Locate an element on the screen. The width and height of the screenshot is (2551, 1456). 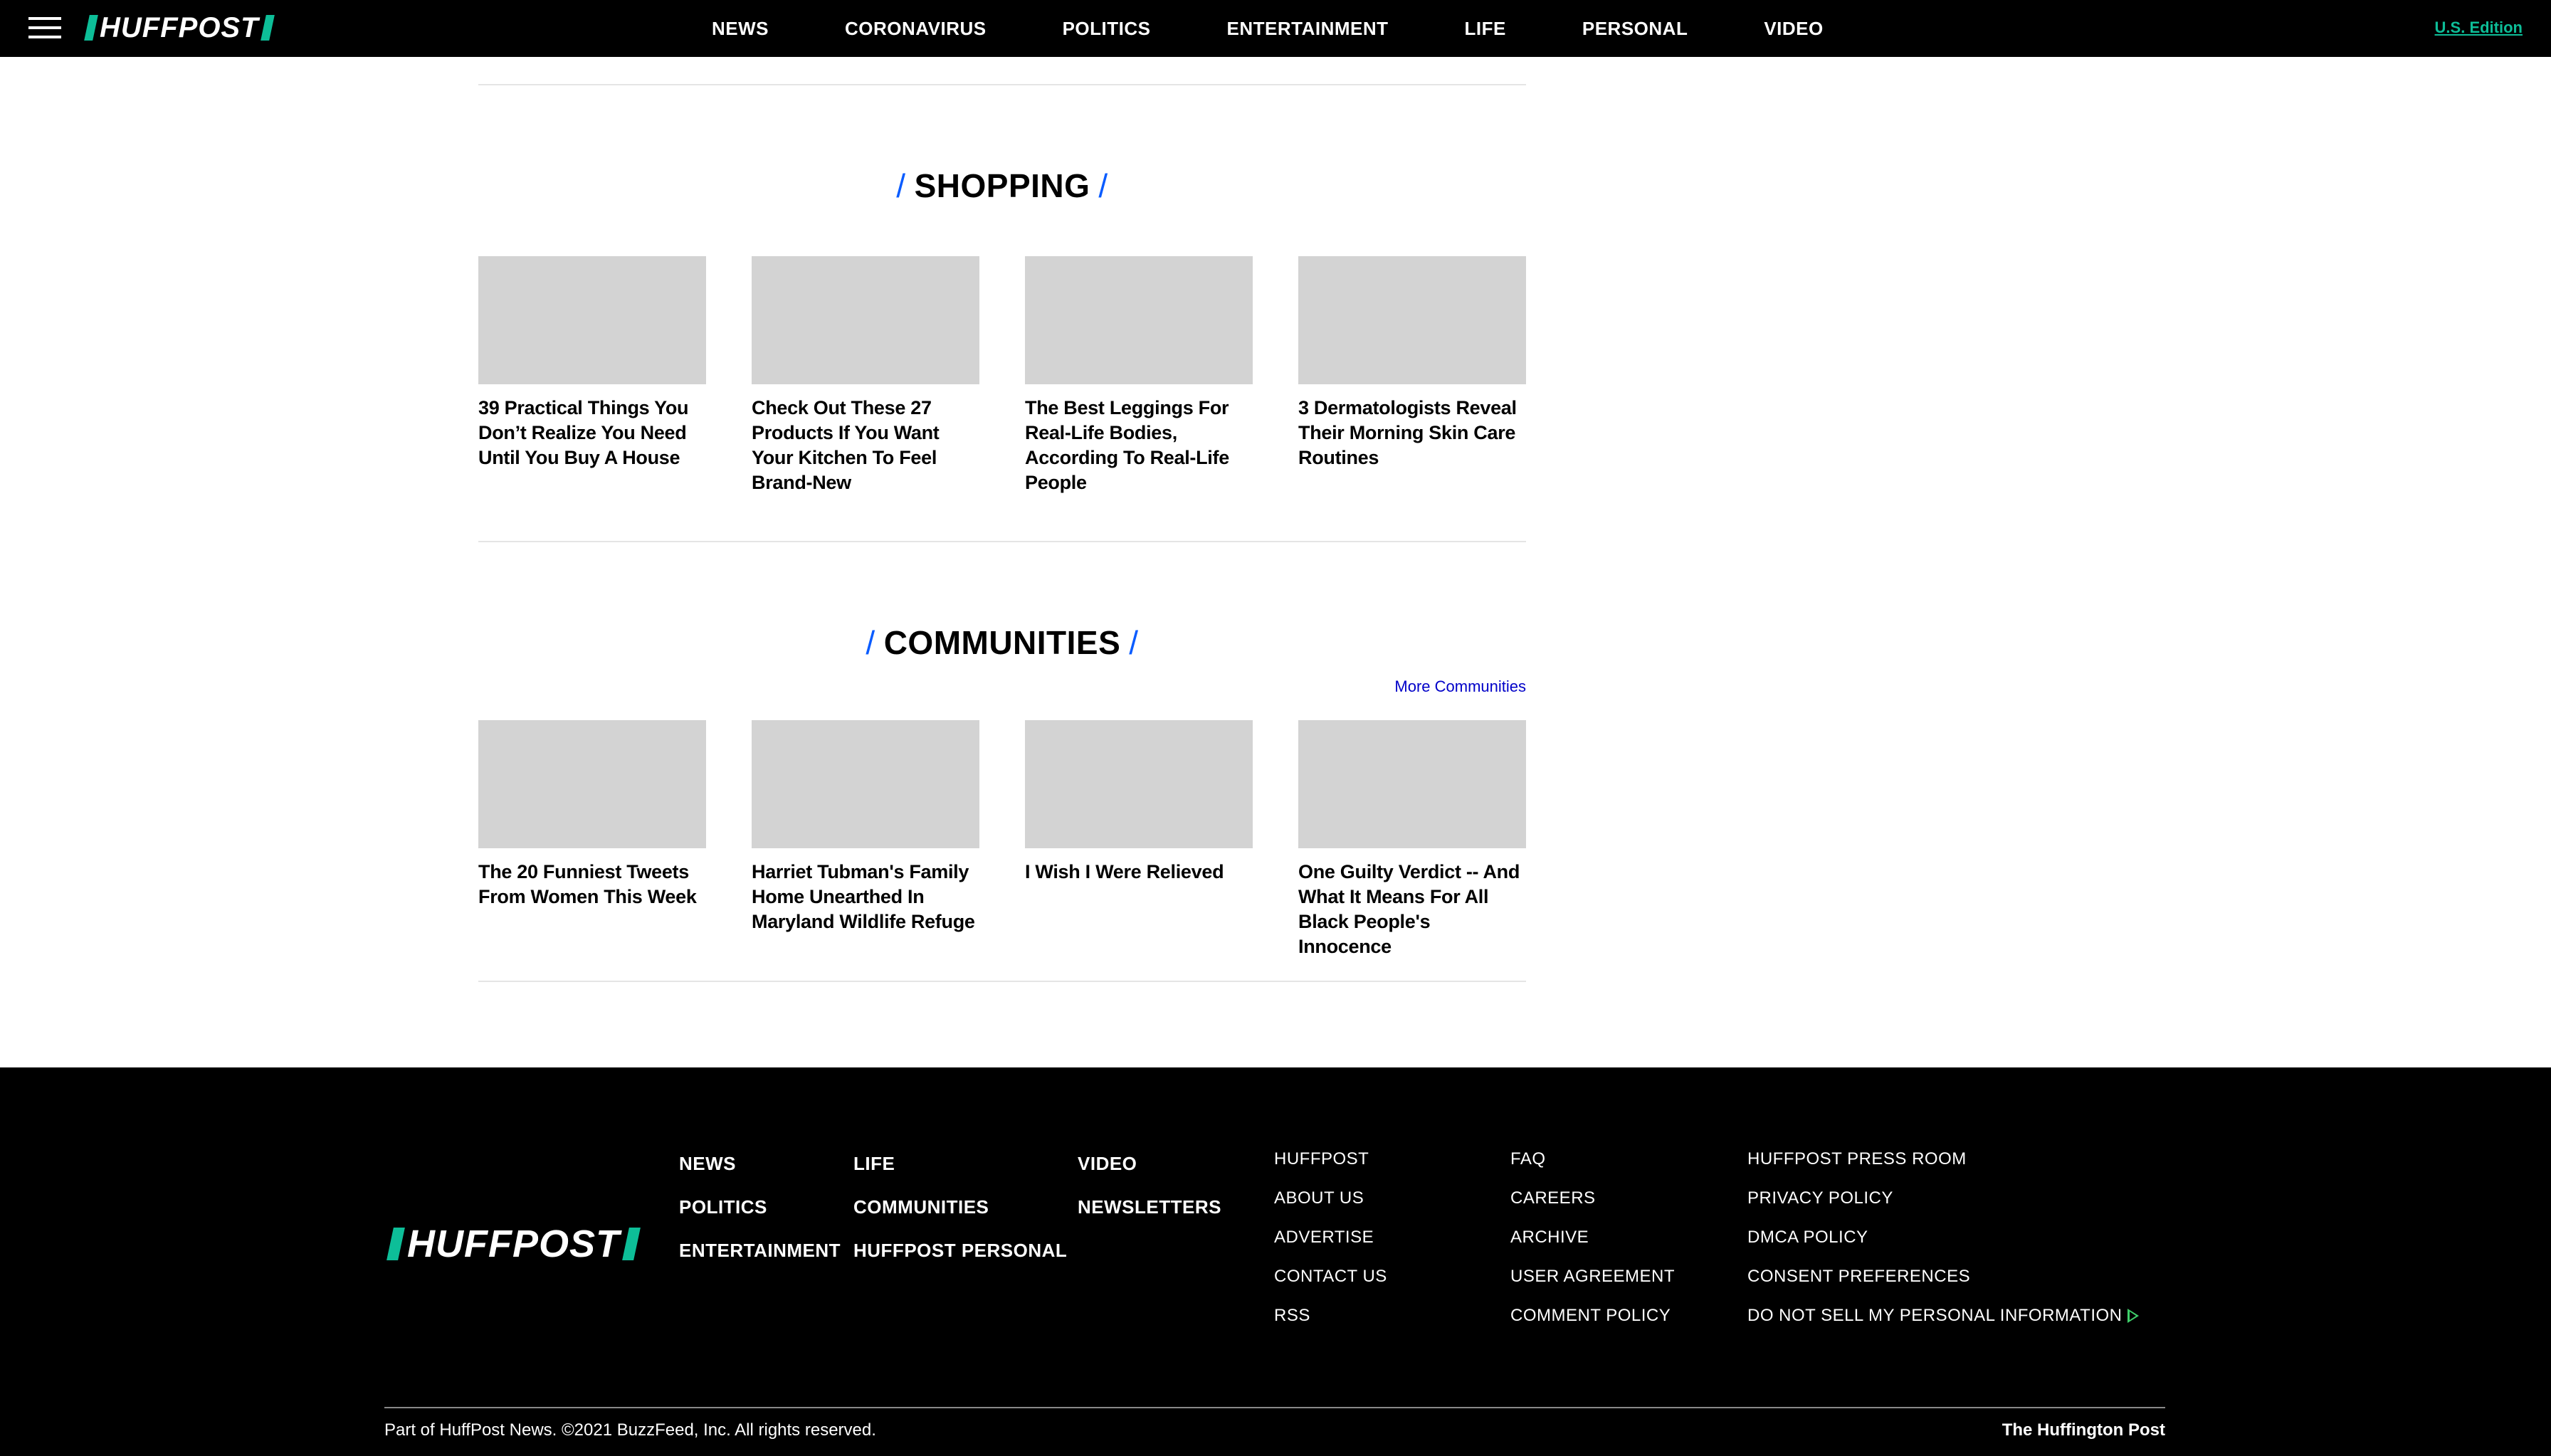
footer-link-archive: ARCHIVE is located at coordinates (1593, 1246).